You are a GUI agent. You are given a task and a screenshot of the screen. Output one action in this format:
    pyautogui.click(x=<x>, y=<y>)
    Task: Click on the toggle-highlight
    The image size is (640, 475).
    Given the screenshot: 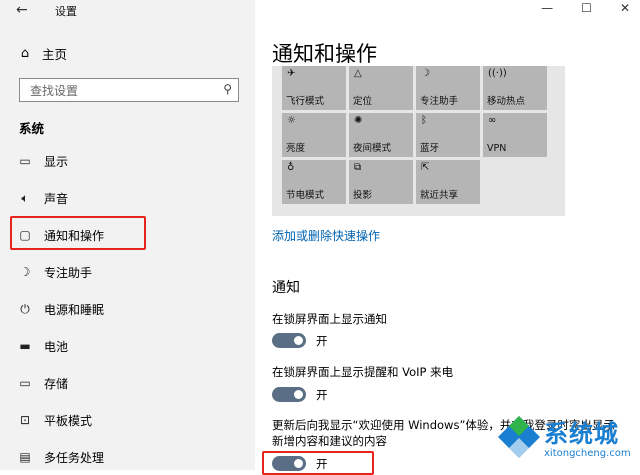 What is the action you would take?
    pyautogui.click(x=318, y=463)
    